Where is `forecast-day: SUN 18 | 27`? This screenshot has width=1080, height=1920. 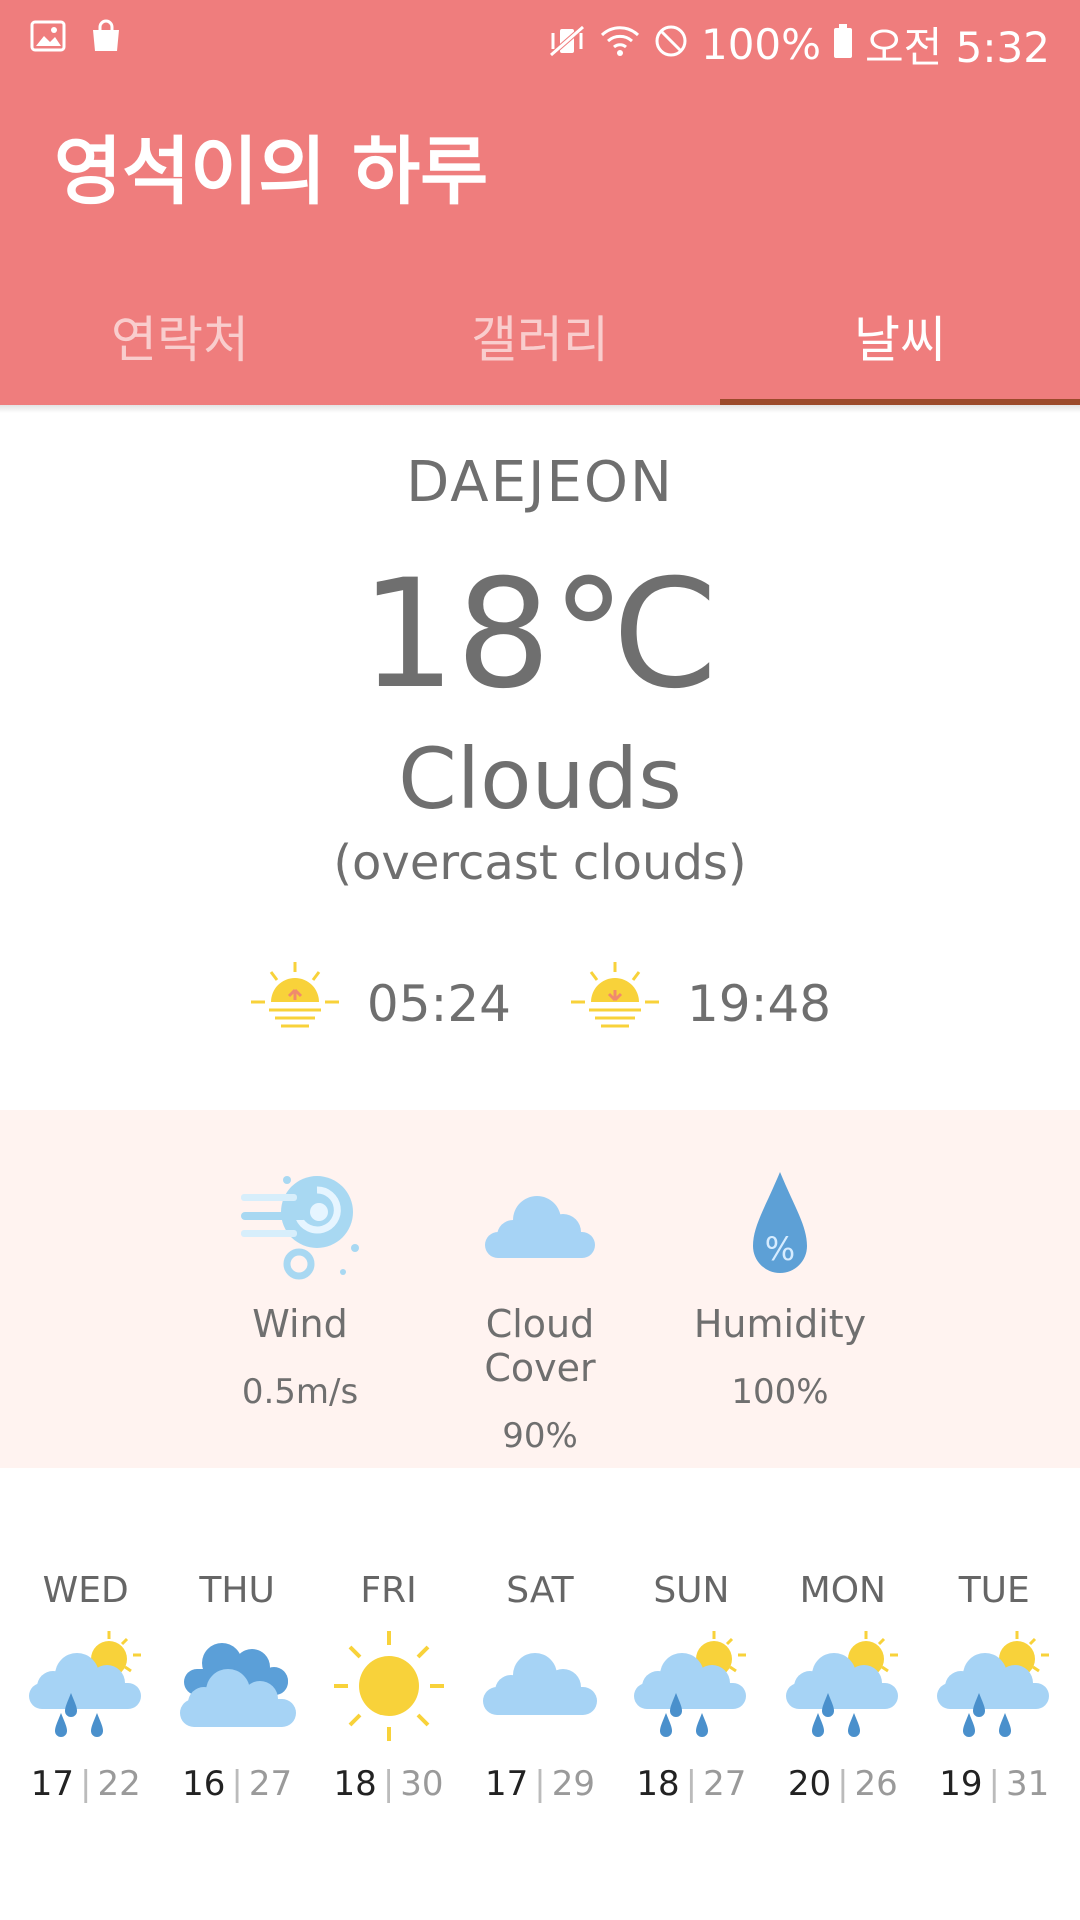
forecast-day: SUN 18 | 27 is located at coordinates (691, 1687).